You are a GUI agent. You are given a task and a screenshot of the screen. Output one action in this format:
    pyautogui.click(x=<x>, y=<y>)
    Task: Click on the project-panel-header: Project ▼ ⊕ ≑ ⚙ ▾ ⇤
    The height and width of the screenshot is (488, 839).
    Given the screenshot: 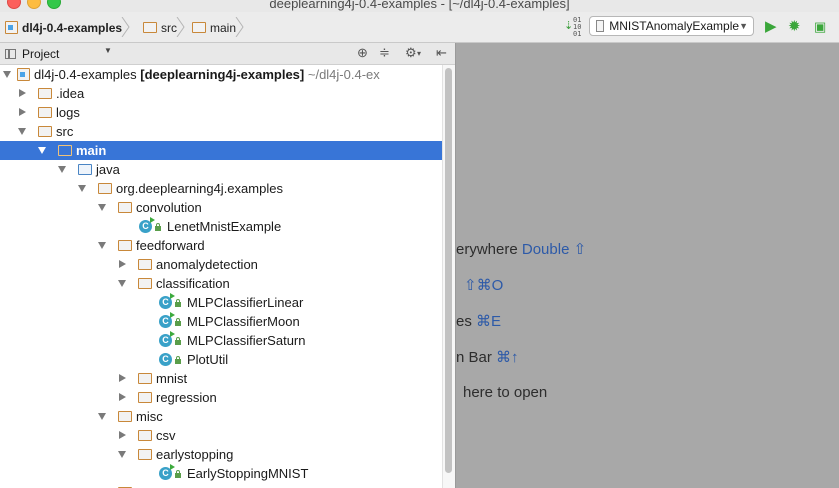 What is the action you would take?
    pyautogui.click(x=227, y=54)
    